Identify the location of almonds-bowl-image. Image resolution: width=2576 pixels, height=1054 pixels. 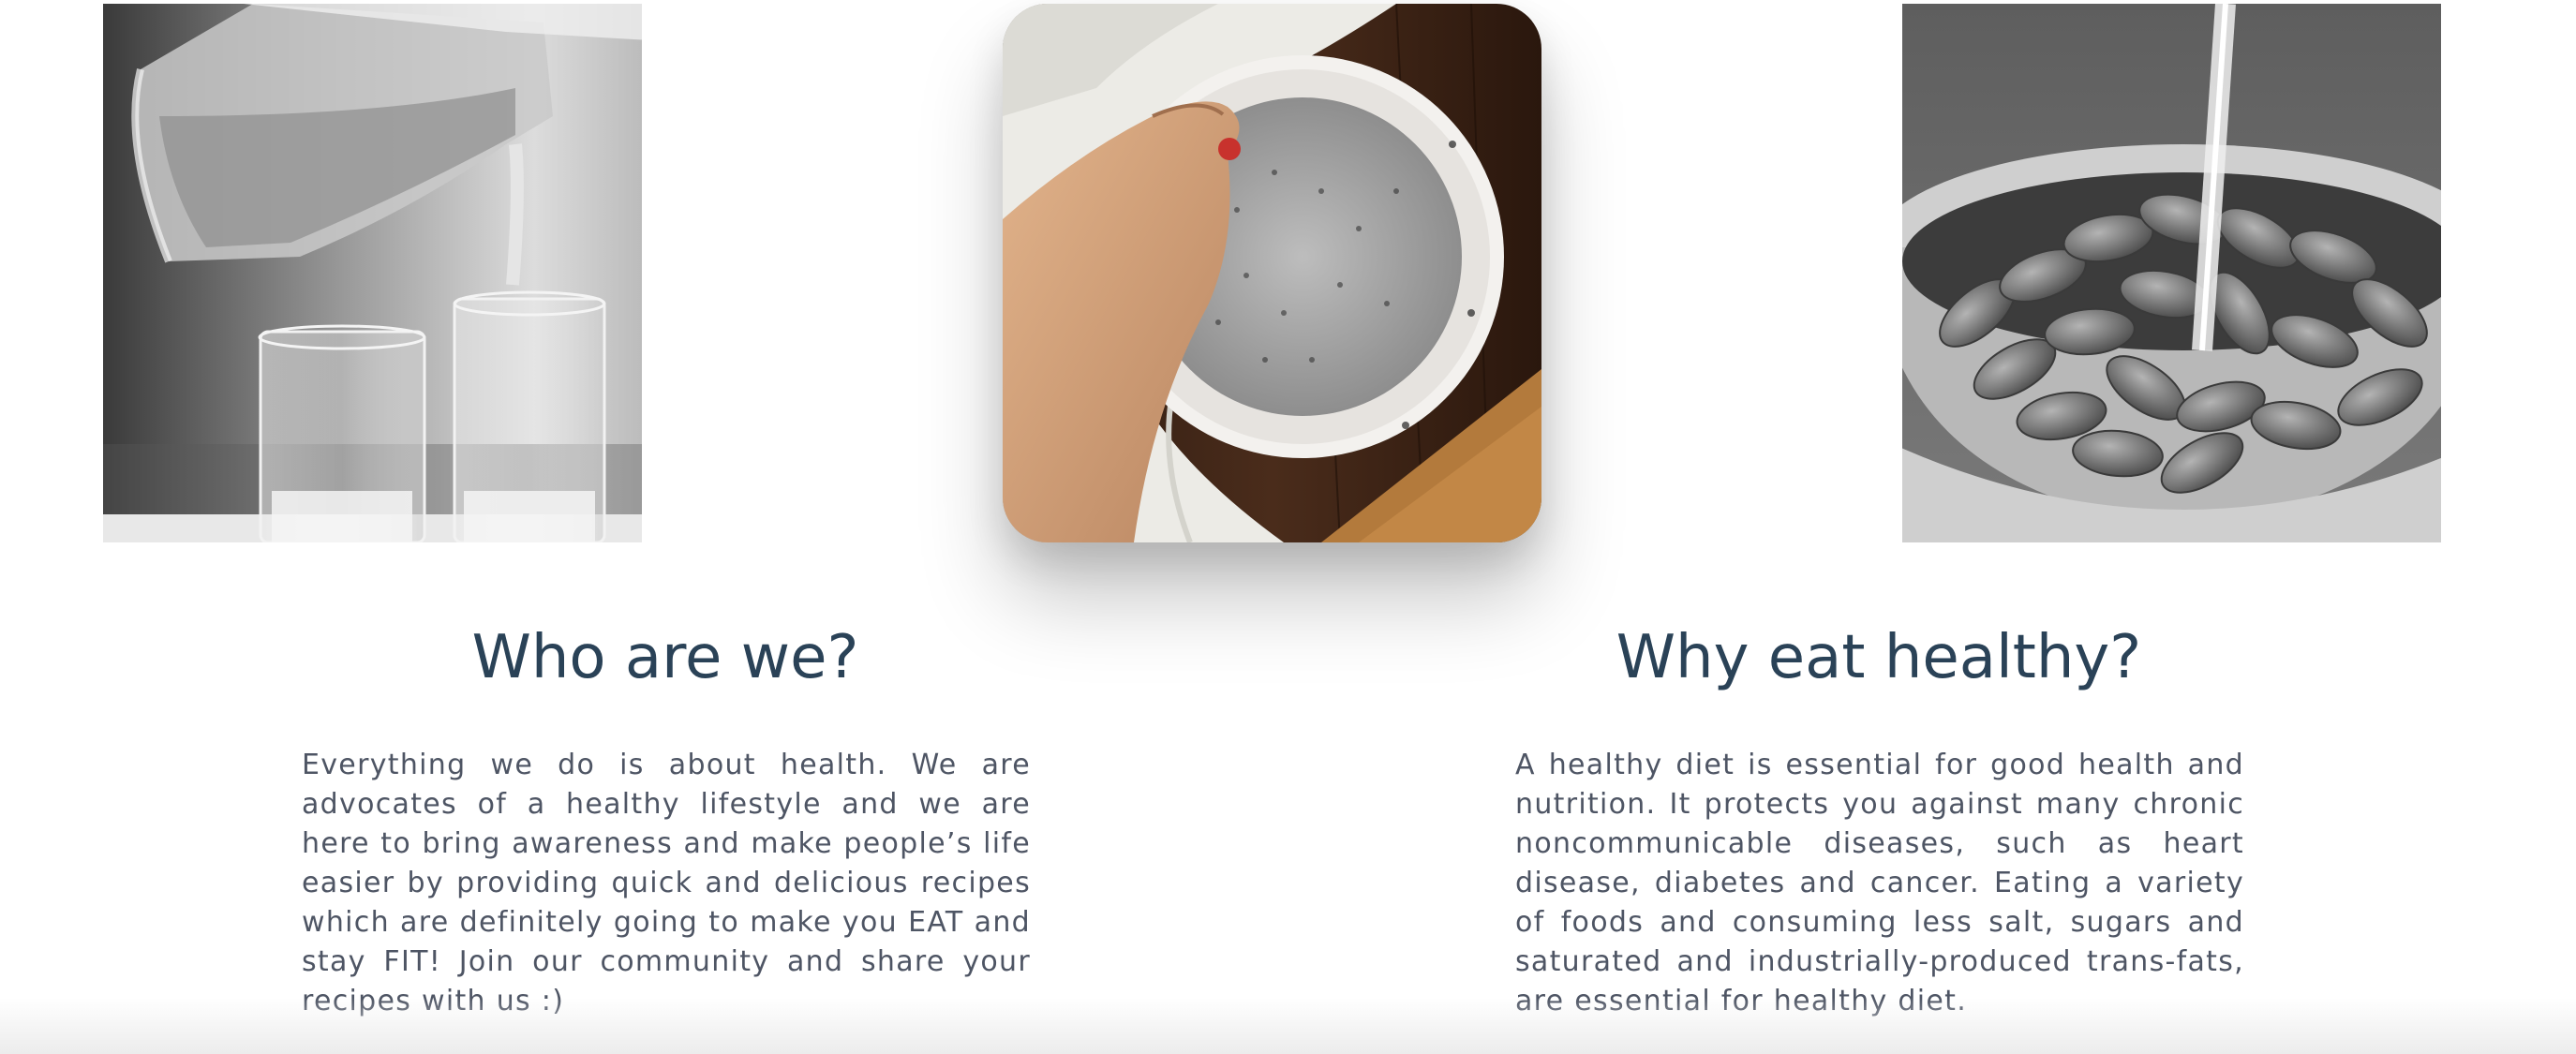
(2171, 273).